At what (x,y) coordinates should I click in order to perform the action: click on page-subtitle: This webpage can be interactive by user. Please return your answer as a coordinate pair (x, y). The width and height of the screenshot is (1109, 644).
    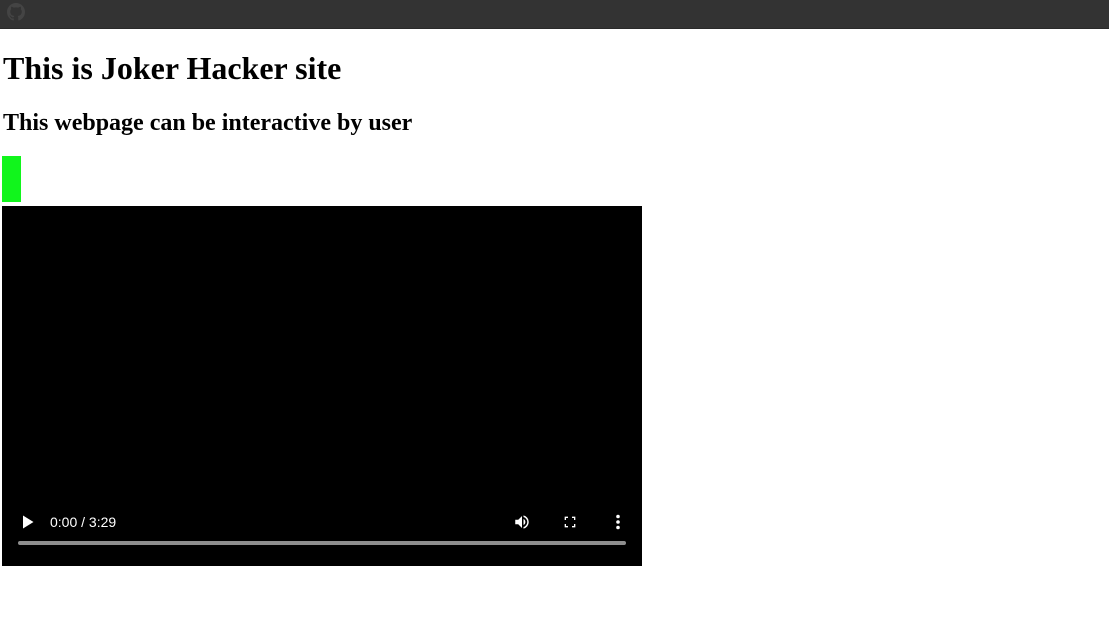
    Looking at the image, I should click on (208, 123).